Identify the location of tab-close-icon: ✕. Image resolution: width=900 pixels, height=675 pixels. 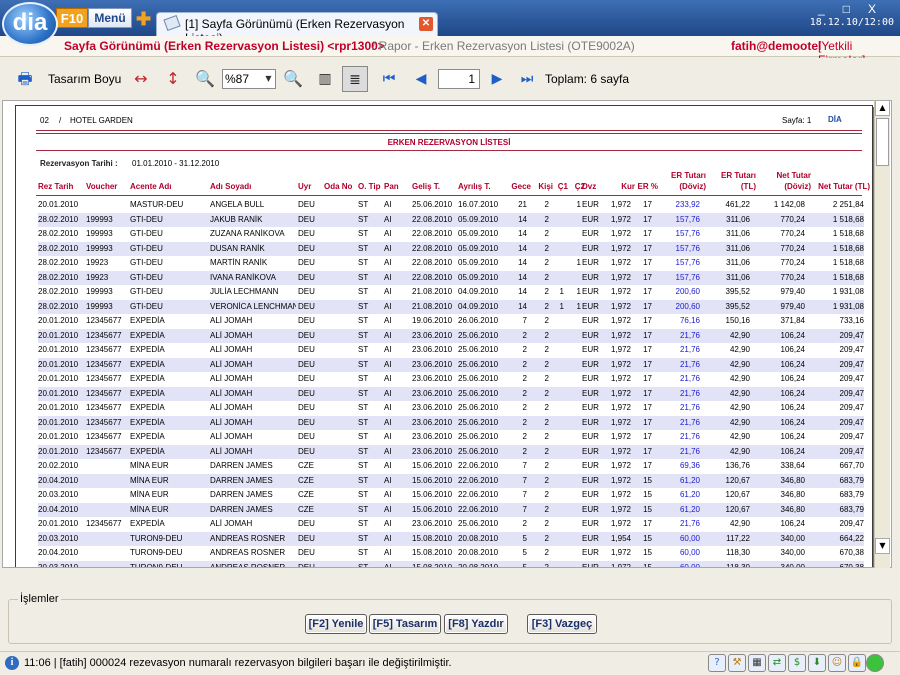
(426, 24).